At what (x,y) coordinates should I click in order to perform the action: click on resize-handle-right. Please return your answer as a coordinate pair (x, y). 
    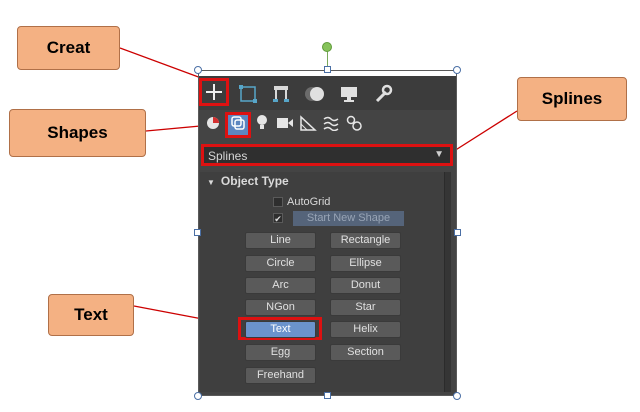
    Looking at the image, I should click on (457, 232).